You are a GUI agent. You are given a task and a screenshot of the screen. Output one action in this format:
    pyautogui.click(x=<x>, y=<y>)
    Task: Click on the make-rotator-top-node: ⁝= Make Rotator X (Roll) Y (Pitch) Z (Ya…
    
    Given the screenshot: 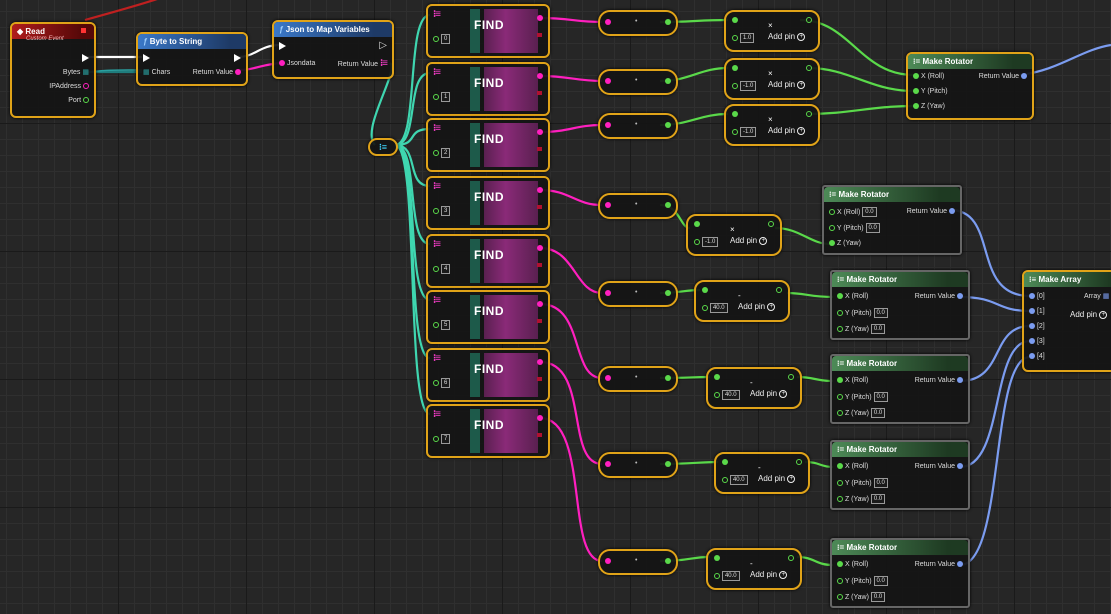 What is the action you would take?
    pyautogui.click(x=970, y=86)
    